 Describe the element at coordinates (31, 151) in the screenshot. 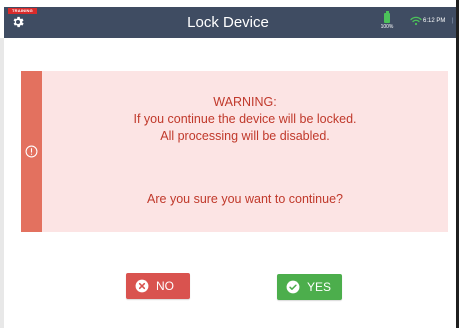

I see `alert-circle-icon` at that location.